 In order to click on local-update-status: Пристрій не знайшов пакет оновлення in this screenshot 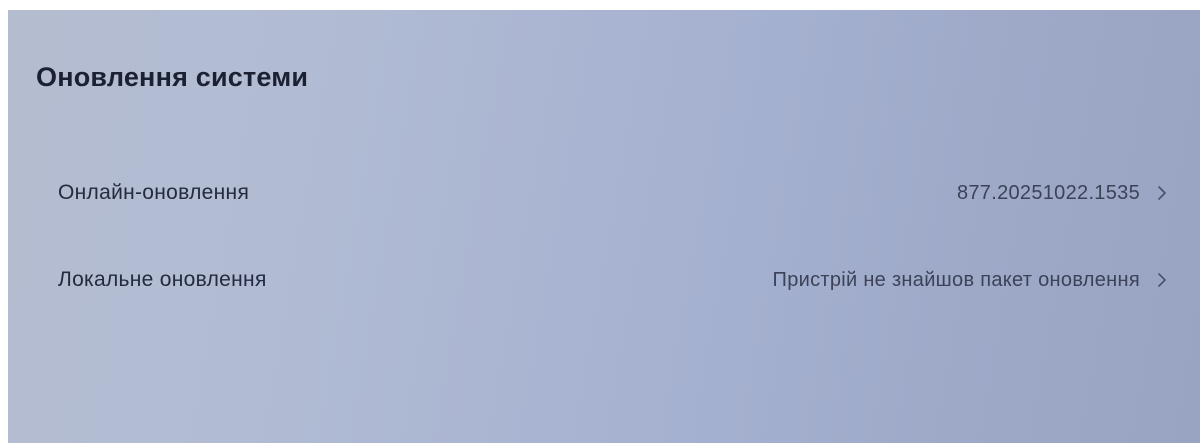, I will do `click(956, 279)`.